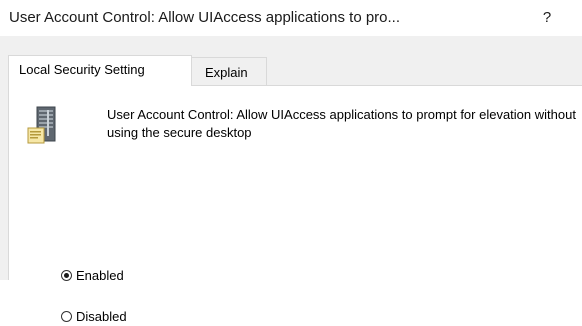 This screenshot has height=326, width=582. What do you see at coordinates (66, 316) in the screenshot?
I see `radio-button-unselected-icon` at bounding box center [66, 316].